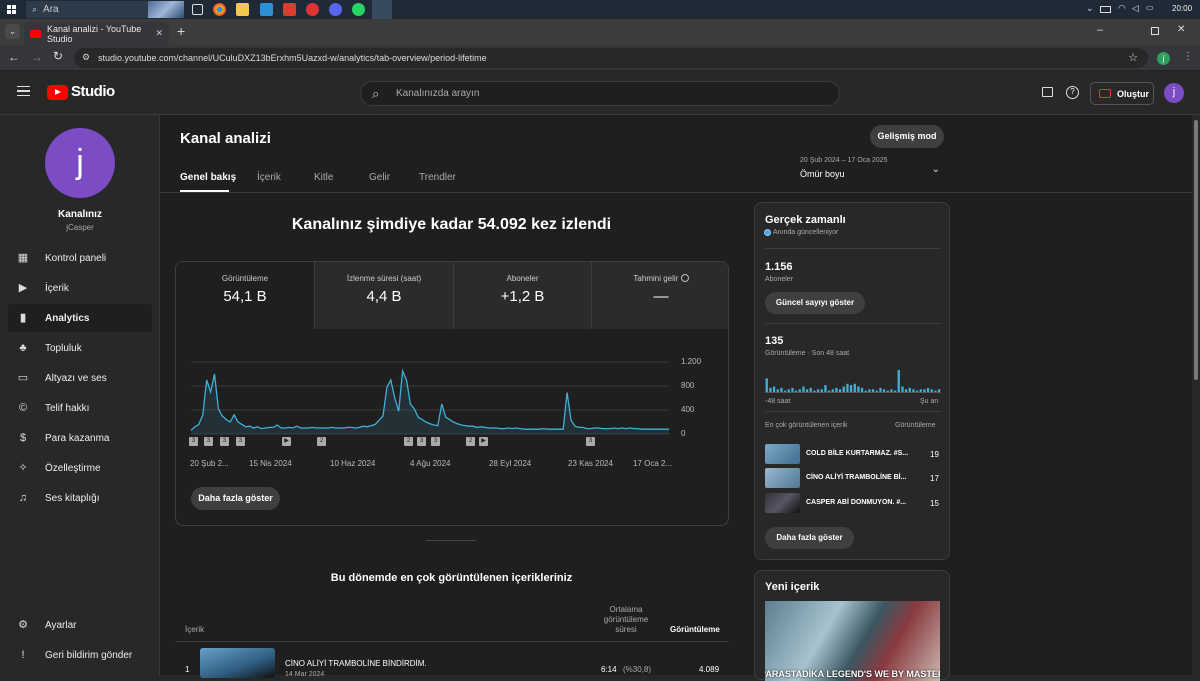 The width and height of the screenshot is (1200, 681). I want to click on series-line, so click(429, 399).